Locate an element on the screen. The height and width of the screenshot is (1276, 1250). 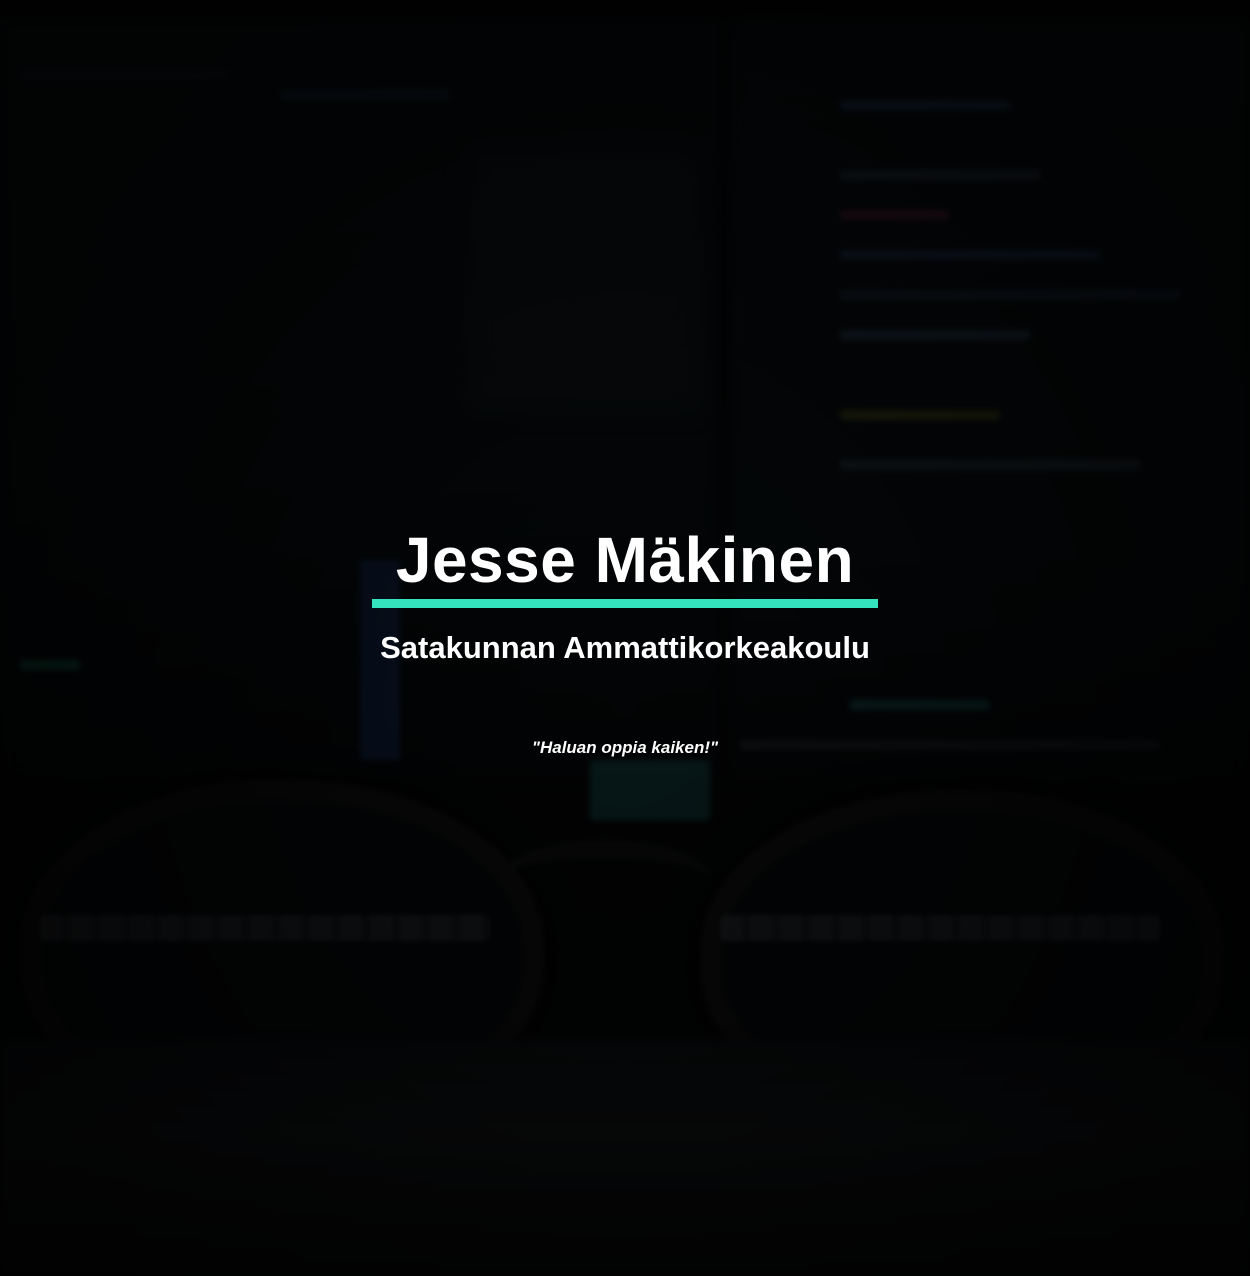
hero-quote: "Haluan oppia kaiken!" is located at coordinates (625, 747).